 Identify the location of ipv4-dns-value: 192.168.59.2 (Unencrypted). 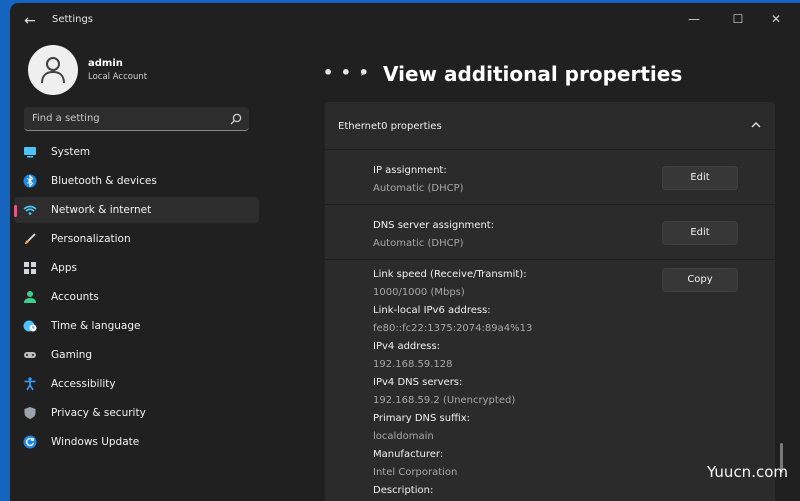
(444, 400).